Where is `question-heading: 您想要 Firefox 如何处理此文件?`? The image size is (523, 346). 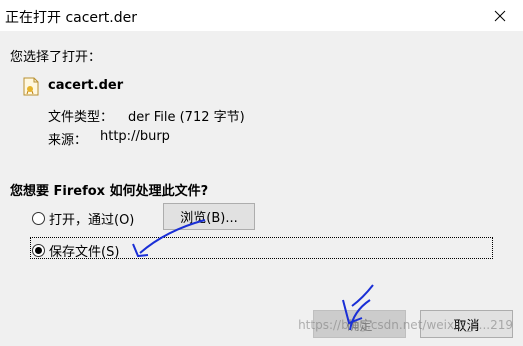 question-heading: 您想要 Firefox 如何处理此文件? is located at coordinates (109, 191).